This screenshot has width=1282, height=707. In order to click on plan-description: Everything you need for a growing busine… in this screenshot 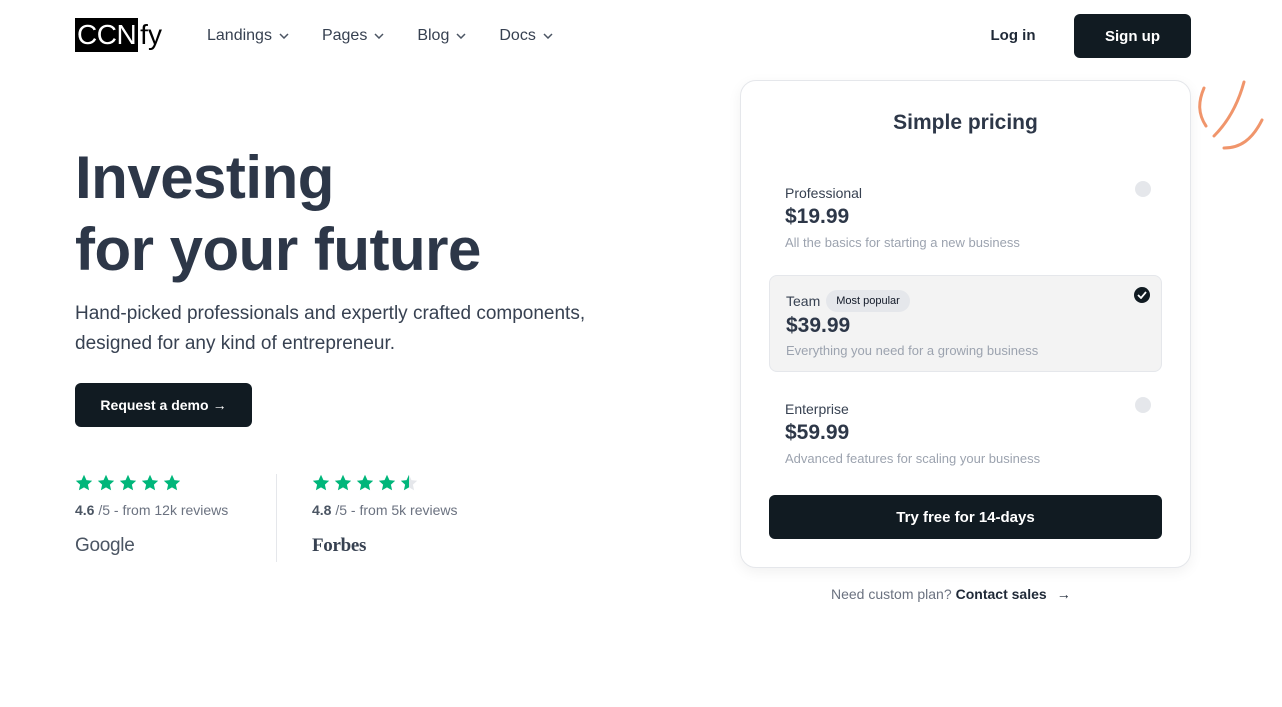, I will do `click(912, 350)`.